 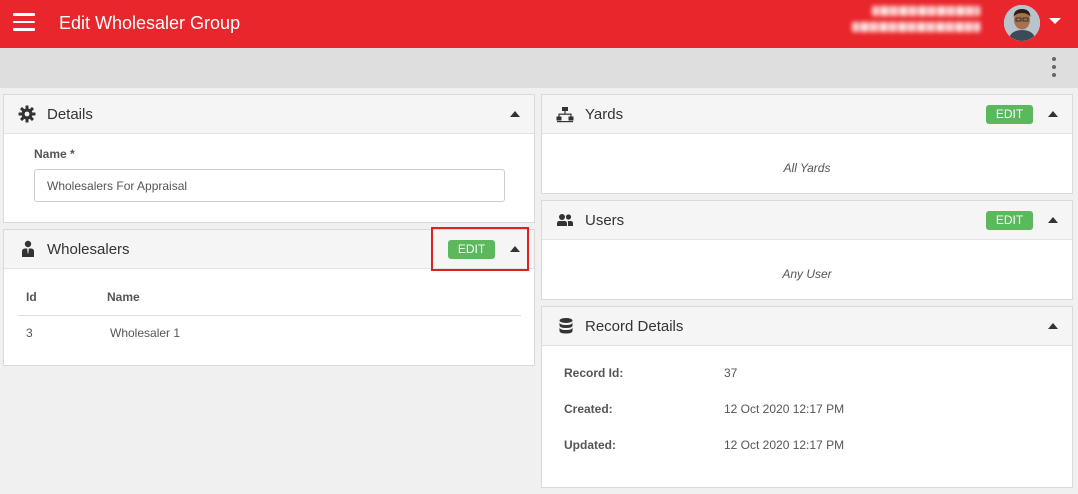 I want to click on updated-value: 12 Oct 2020 12:17 PM, so click(x=784, y=445).